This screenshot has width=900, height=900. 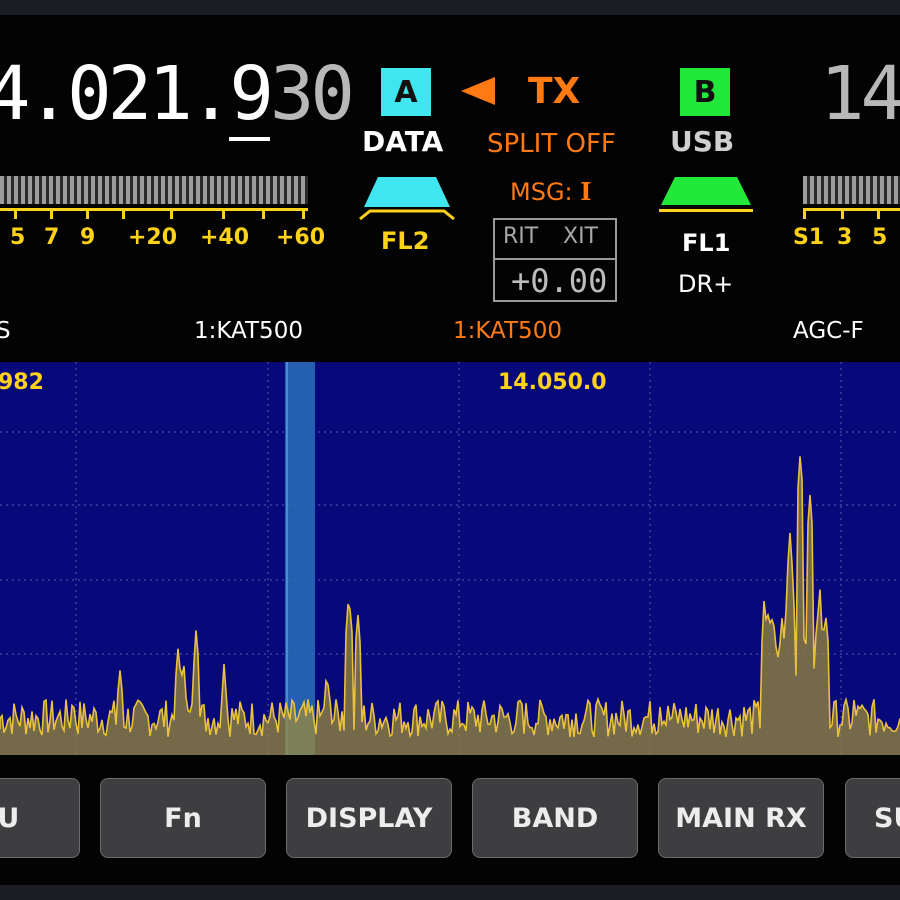 What do you see at coordinates (828, 331) in the screenshot?
I see `agc-status: AGC-F` at bounding box center [828, 331].